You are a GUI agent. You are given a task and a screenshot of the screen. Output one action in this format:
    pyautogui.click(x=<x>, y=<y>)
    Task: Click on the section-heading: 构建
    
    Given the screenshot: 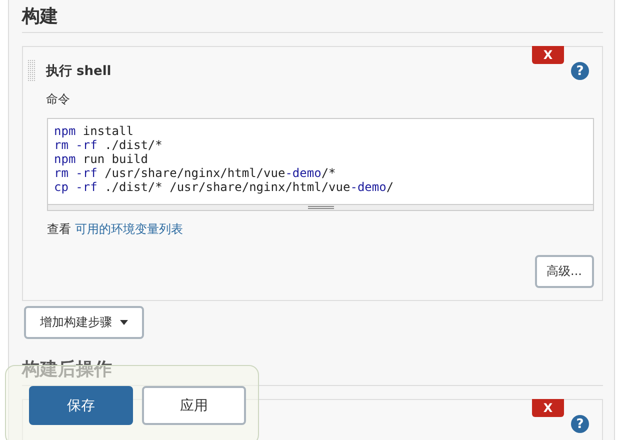 What is the action you would take?
    pyautogui.click(x=312, y=16)
    